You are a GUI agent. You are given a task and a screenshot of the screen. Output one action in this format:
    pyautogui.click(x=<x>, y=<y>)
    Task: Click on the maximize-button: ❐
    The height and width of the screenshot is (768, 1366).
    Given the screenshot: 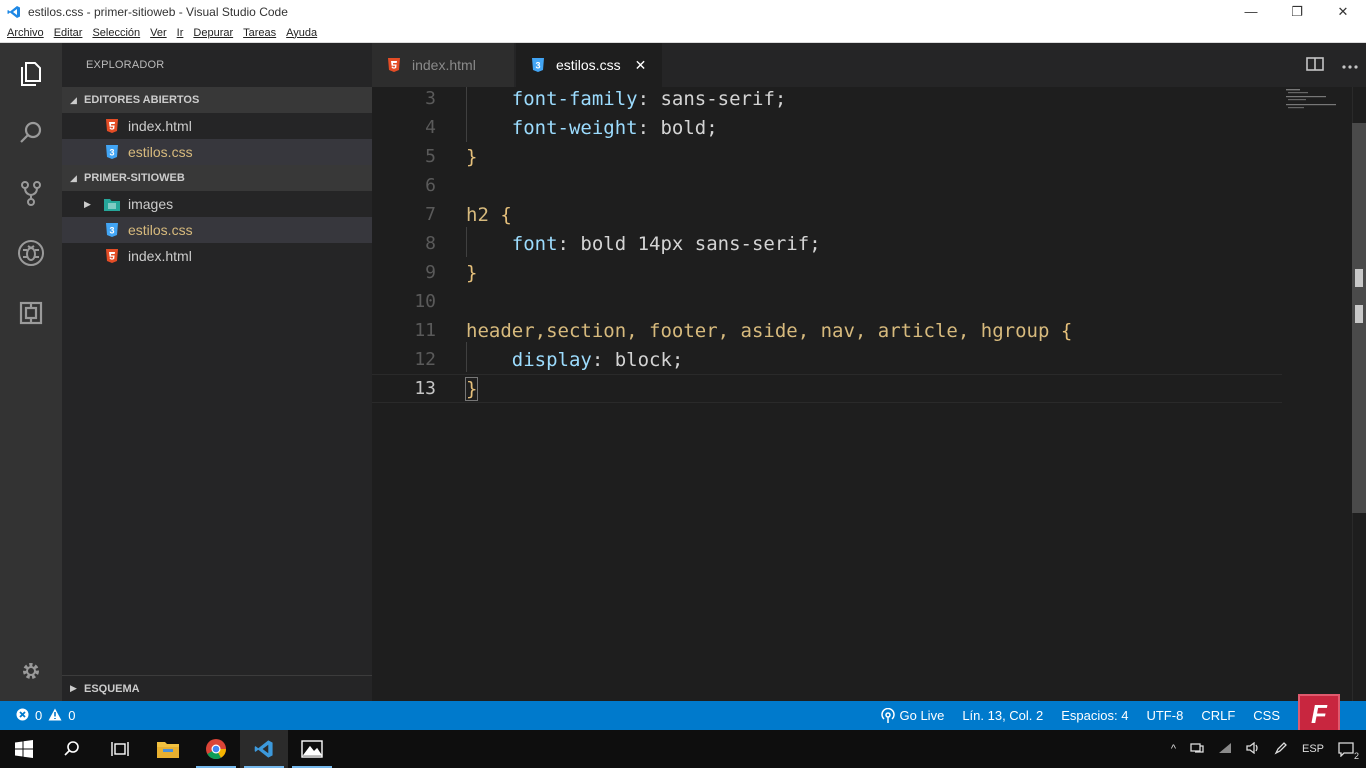 What is the action you would take?
    pyautogui.click(x=1297, y=11)
    